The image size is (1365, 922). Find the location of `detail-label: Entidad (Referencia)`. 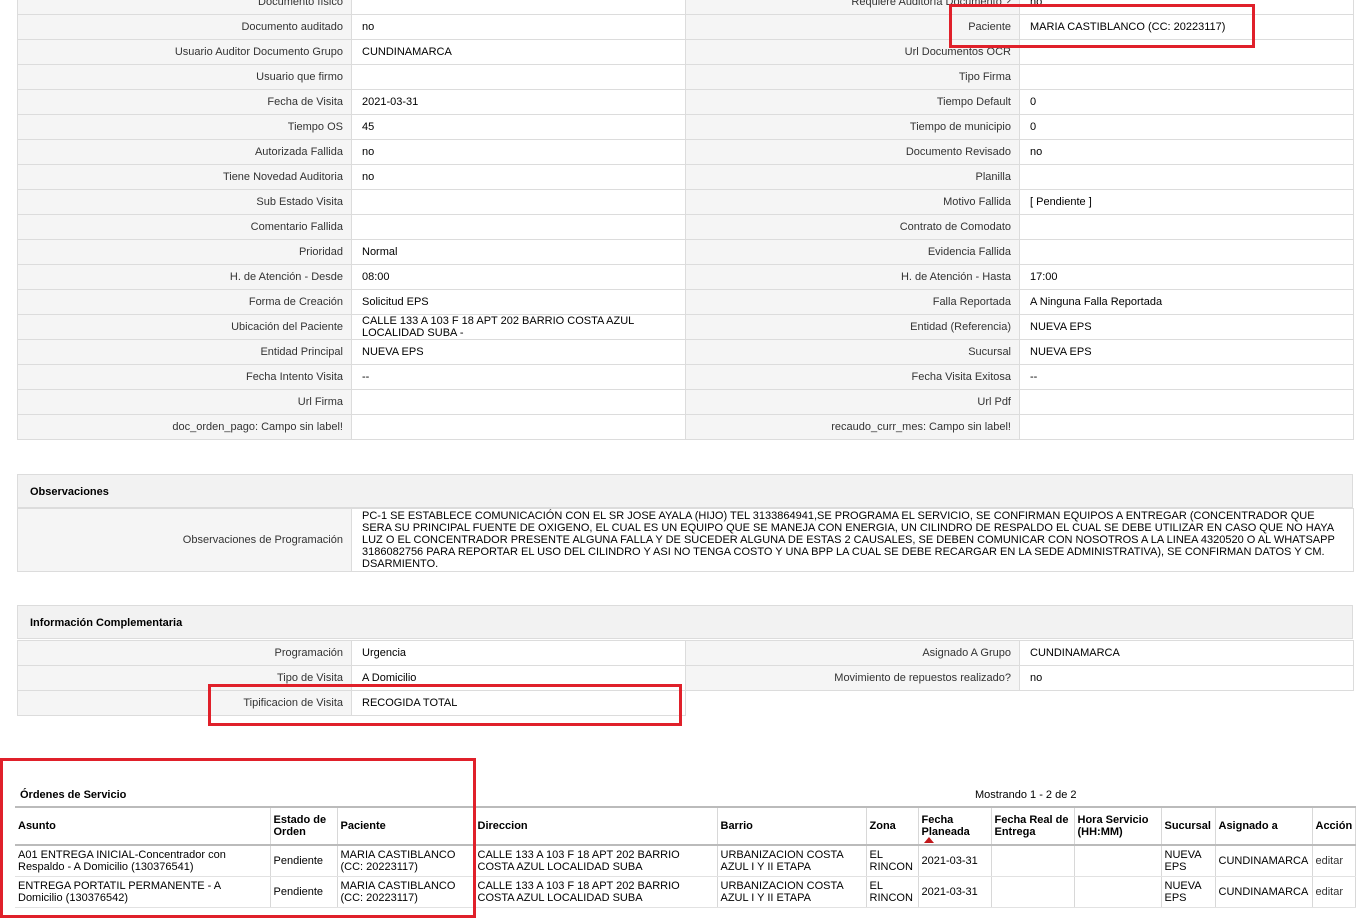

detail-label: Entidad (Referencia) is located at coordinates (852, 327).